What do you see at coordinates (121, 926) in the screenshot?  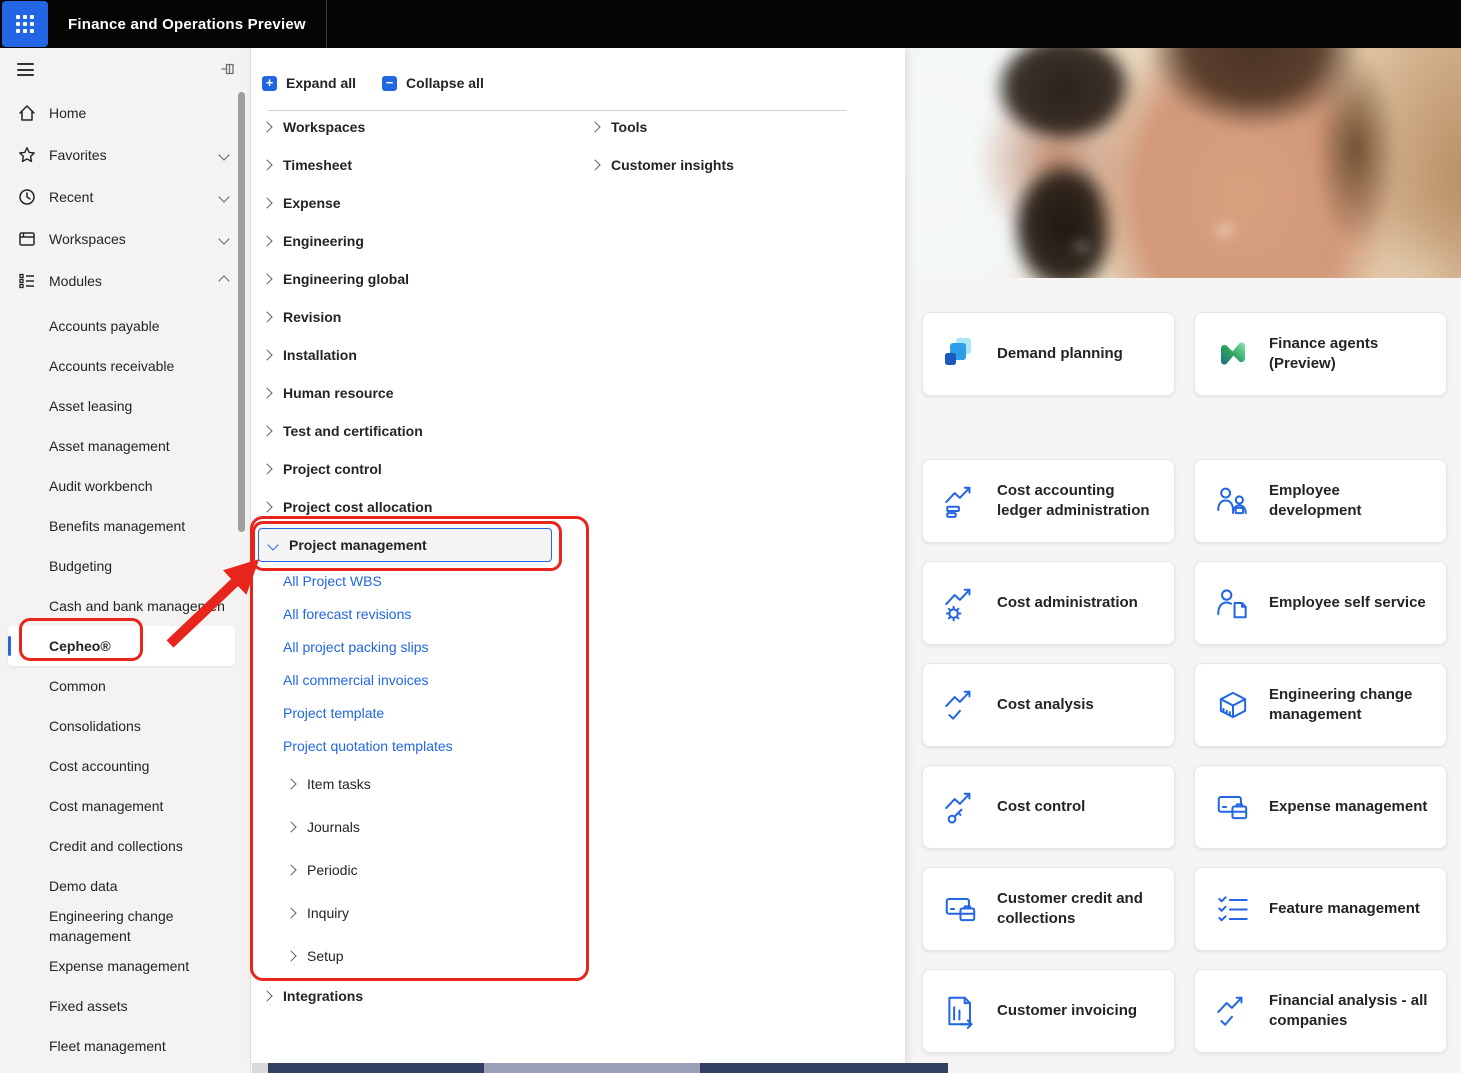 I see `module-engineering-change-management: Engineering change management` at bounding box center [121, 926].